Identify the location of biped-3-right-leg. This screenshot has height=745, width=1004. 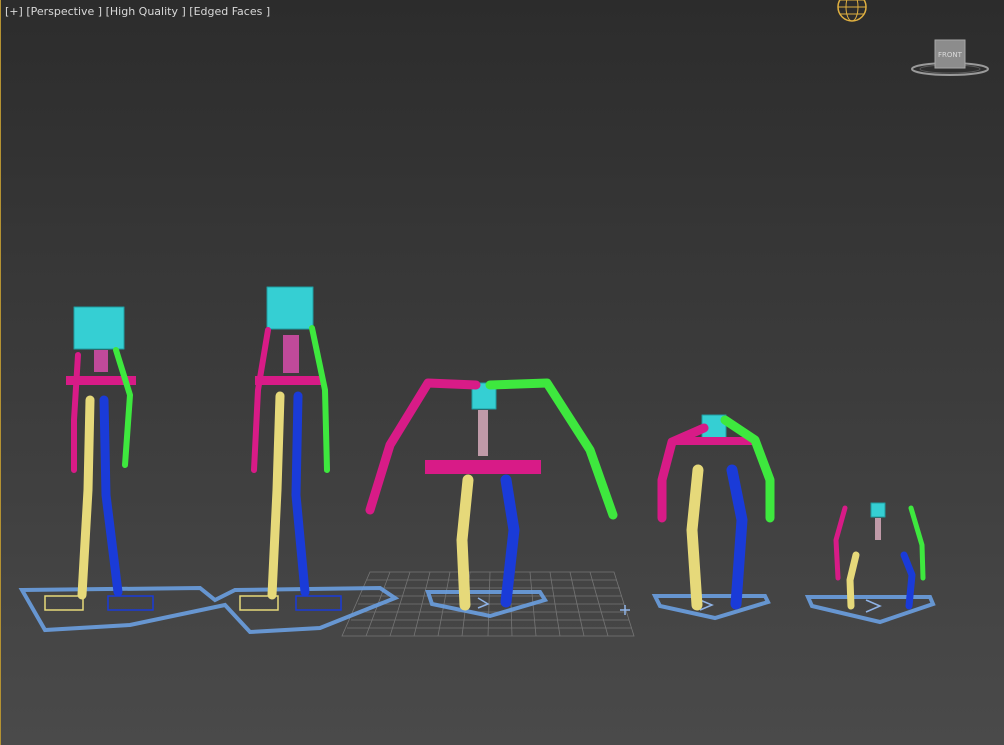
(510, 541).